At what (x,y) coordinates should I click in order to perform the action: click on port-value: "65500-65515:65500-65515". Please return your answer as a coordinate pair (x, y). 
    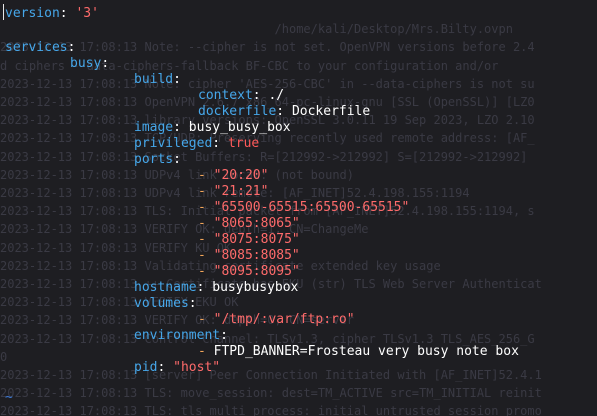
    Looking at the image, I should click on (311, 207).